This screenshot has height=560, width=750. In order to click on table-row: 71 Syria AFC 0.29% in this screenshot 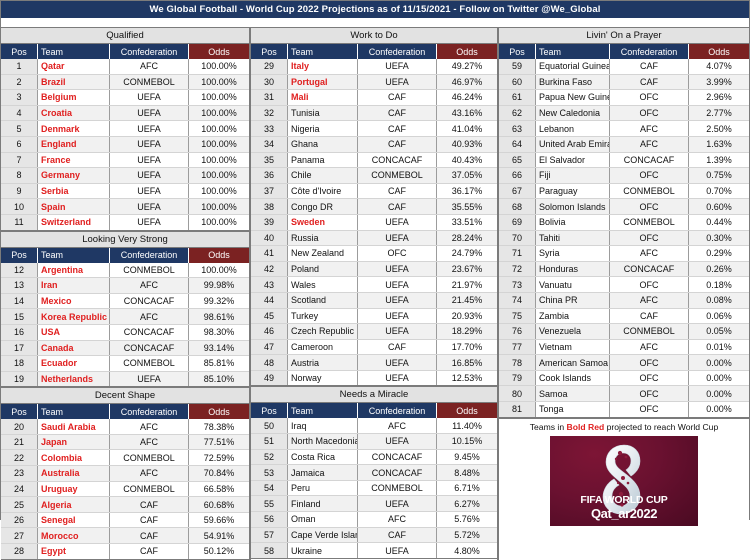, I will do `click(624, 253)`.